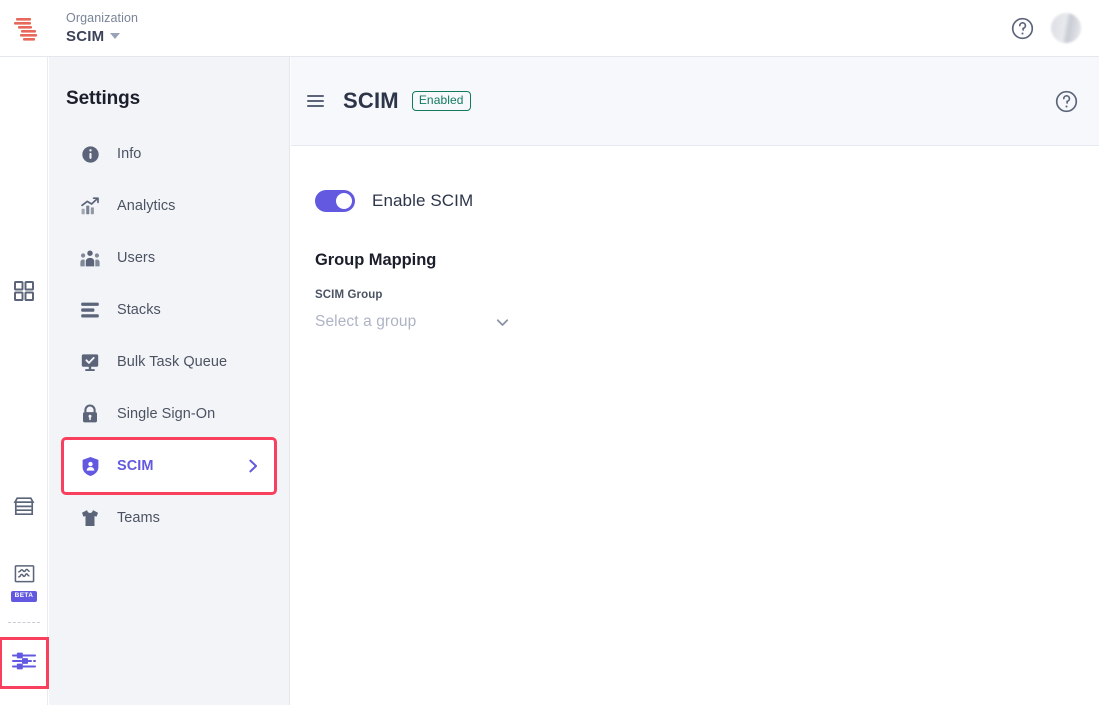 This screenshot has width=1099, height=705. Describe the element at coordinates (253, 466) in the screenshot. I see `chevron-right-icon` at that location.